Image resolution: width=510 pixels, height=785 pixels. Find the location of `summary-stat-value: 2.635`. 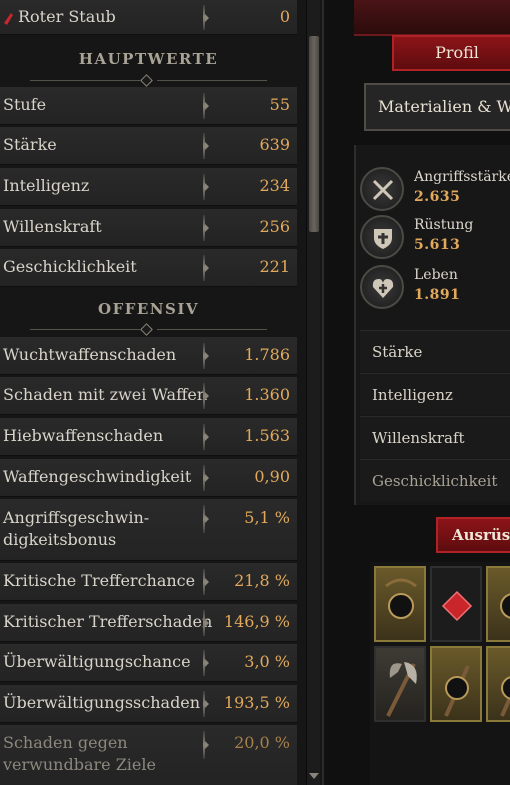

summary-stat-value: 2.635 is located at coordinates (437, 197).